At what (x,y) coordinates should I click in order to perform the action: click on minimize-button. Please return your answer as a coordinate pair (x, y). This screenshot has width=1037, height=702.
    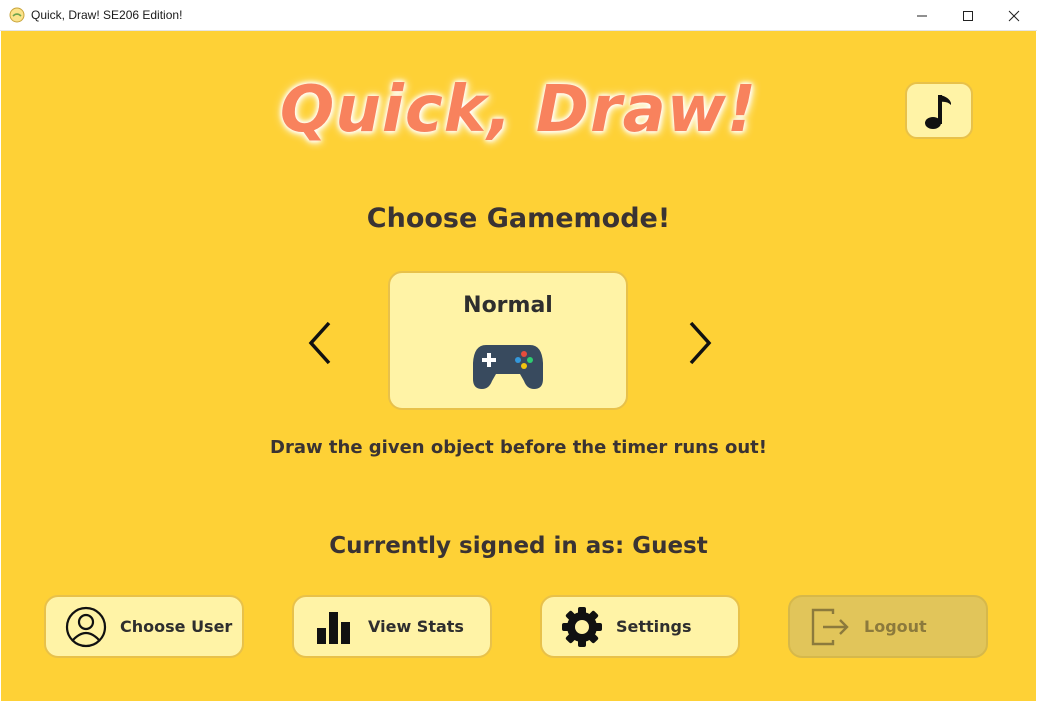
    Looking at the image, I should click on (922, 15).